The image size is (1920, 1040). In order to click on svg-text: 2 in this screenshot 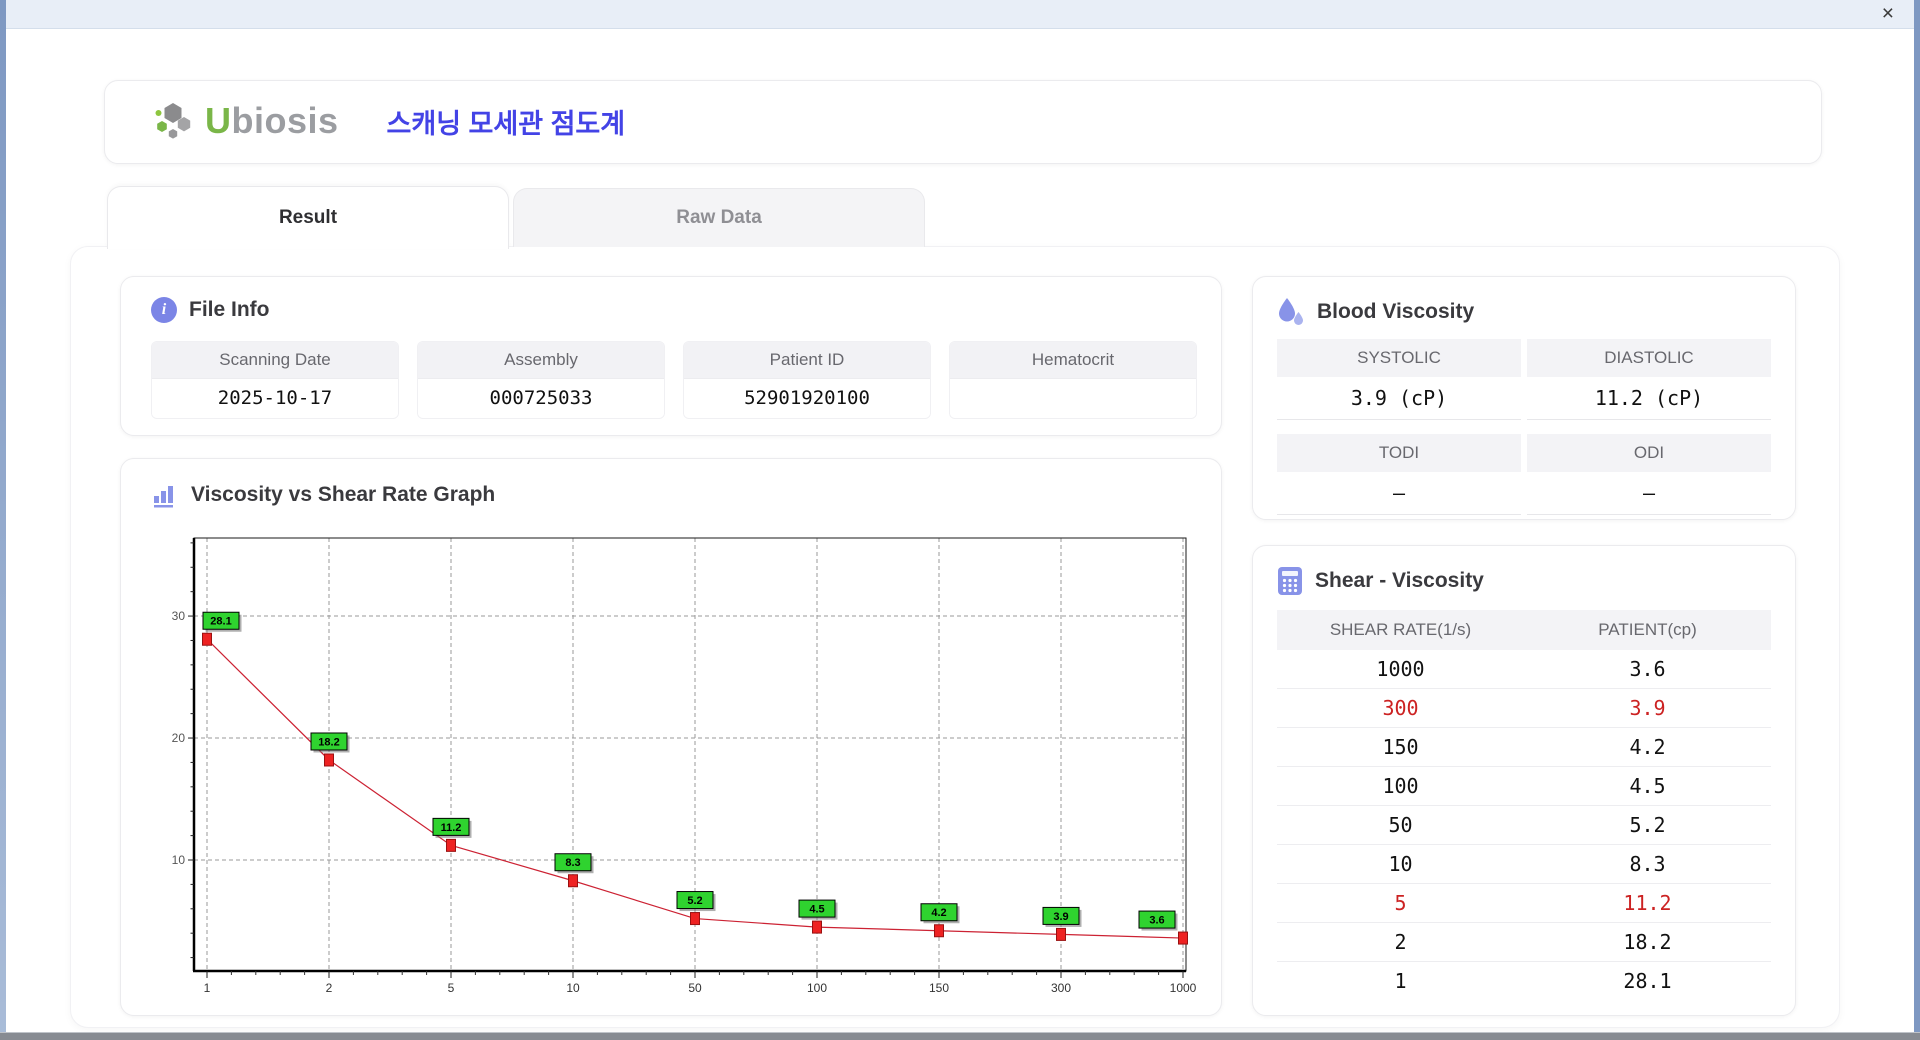, I will do `click(329, 988)`.